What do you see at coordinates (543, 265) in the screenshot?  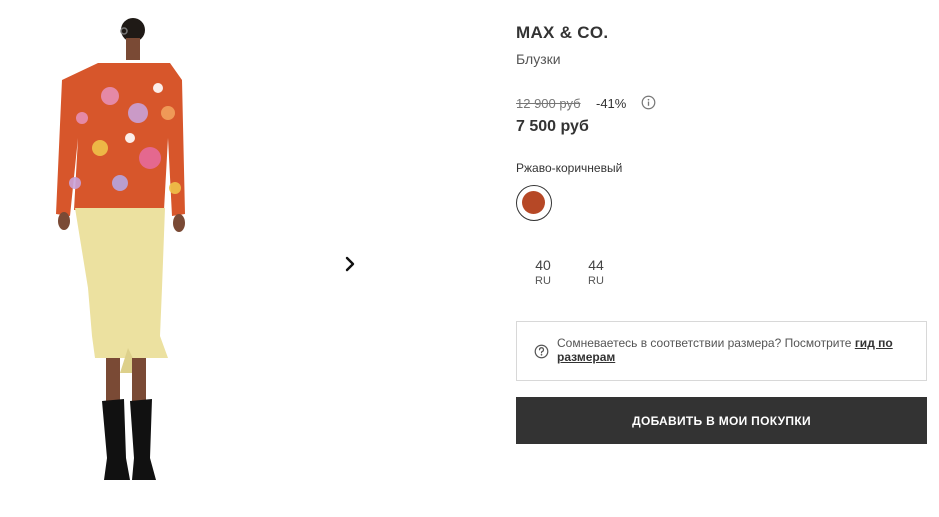 I see `size-value: 40` at bounding box center [543, 265].